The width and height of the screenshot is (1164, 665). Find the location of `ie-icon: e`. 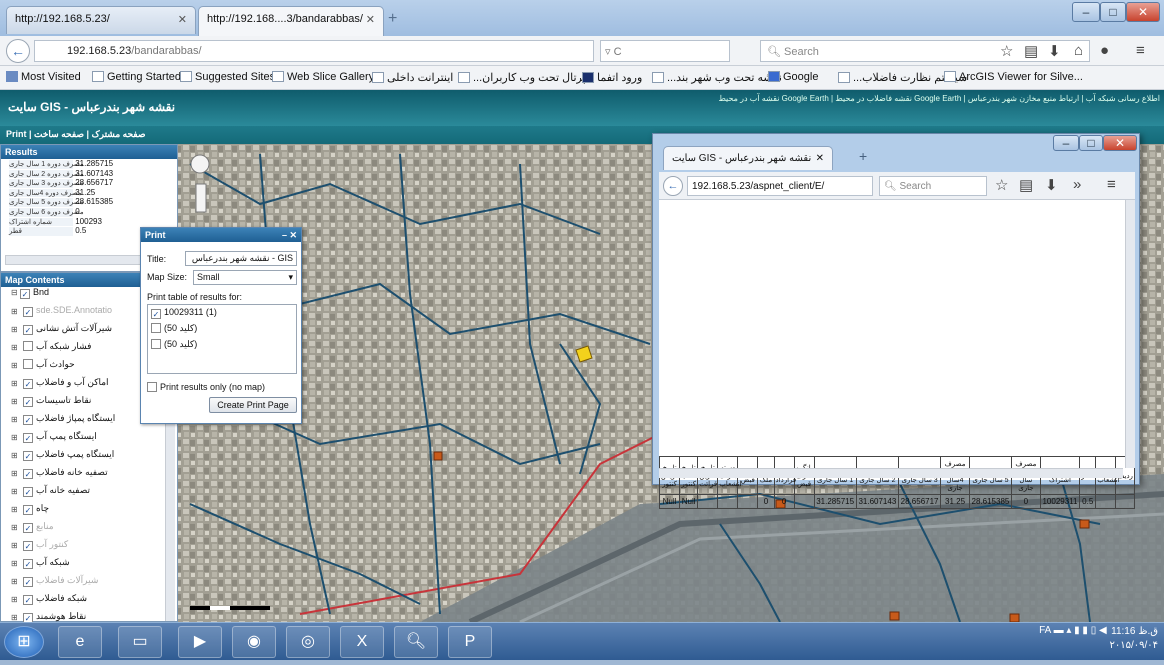

ie-icon: e is located at coordinates (80, 642).